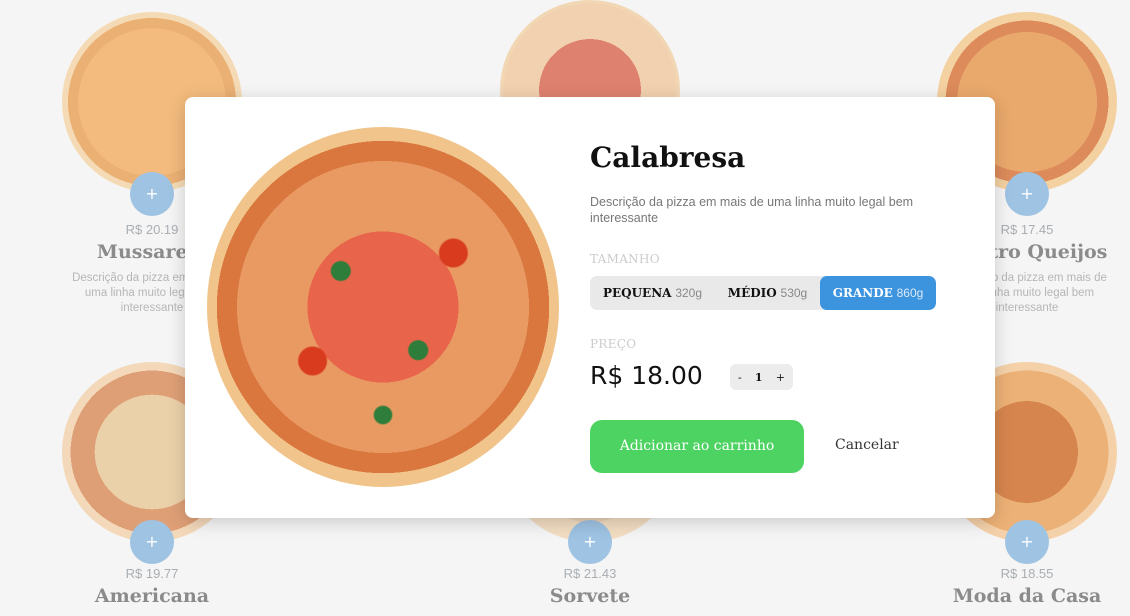 The width and height of the screenshot is (1130, 616). Describe the element at coordinates (862, 293) in the screenshot. I see `size-name: GRANDE` at that location.